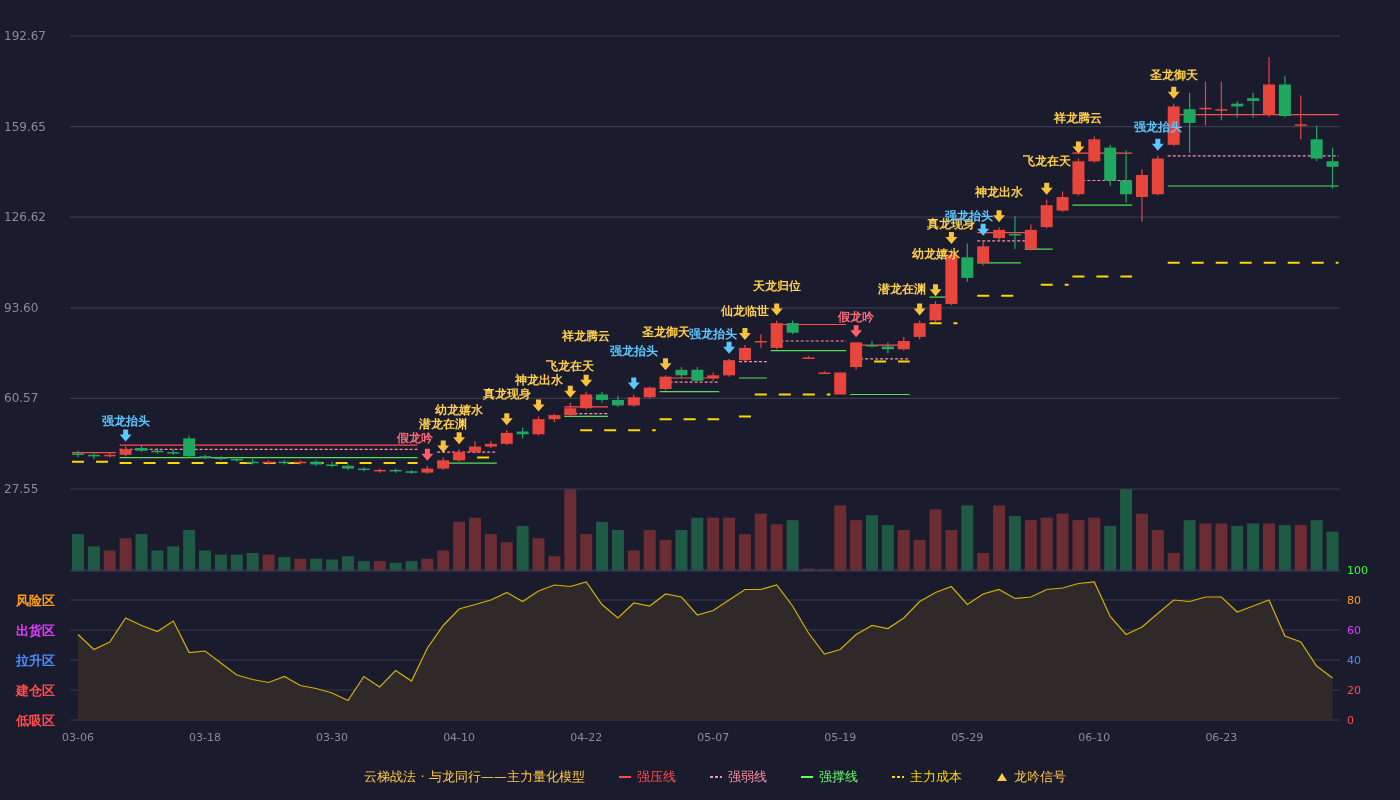 The height and width of the screenshot is (800, 1400). I want to click on zone-label: 风险区, so click(35, 600).